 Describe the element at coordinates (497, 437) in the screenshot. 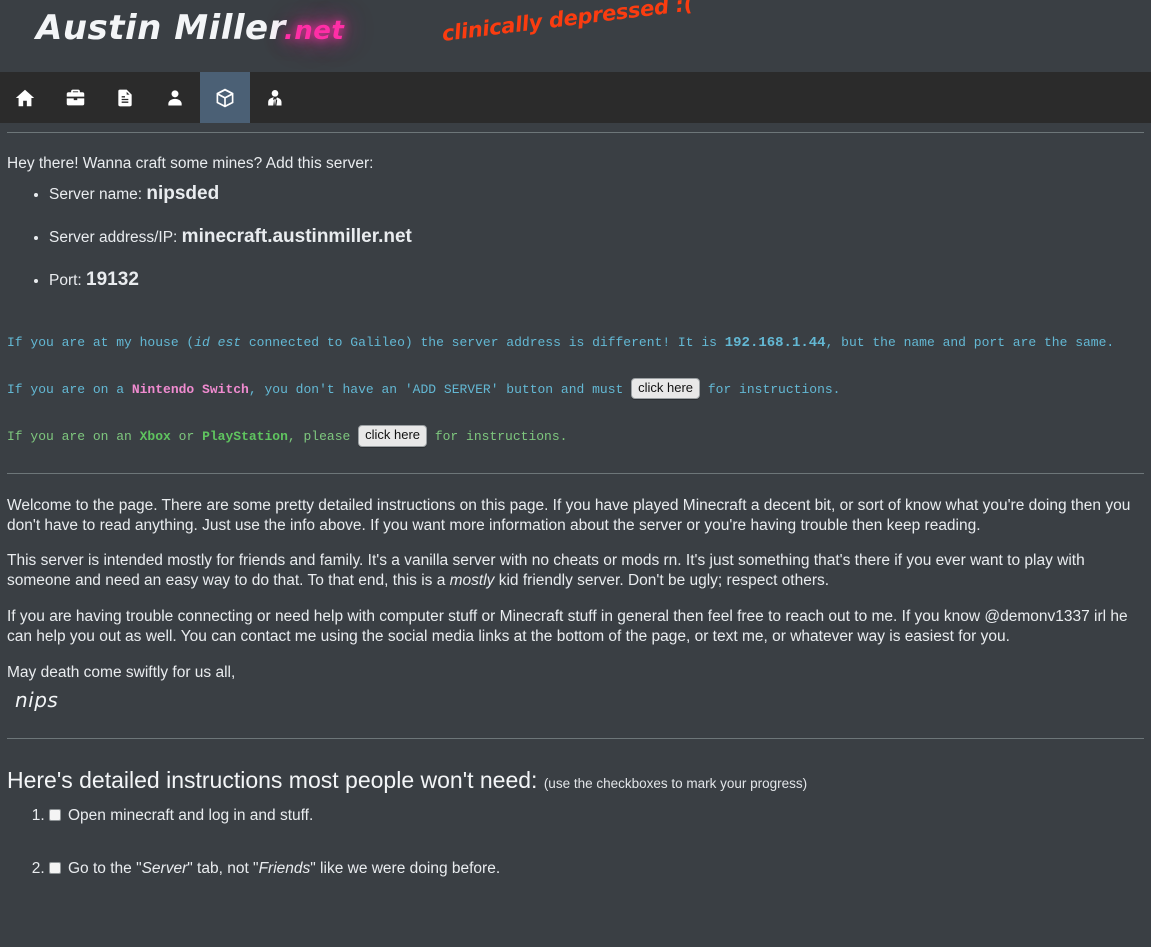

I see `console-note-post: for instructions.` at that location.